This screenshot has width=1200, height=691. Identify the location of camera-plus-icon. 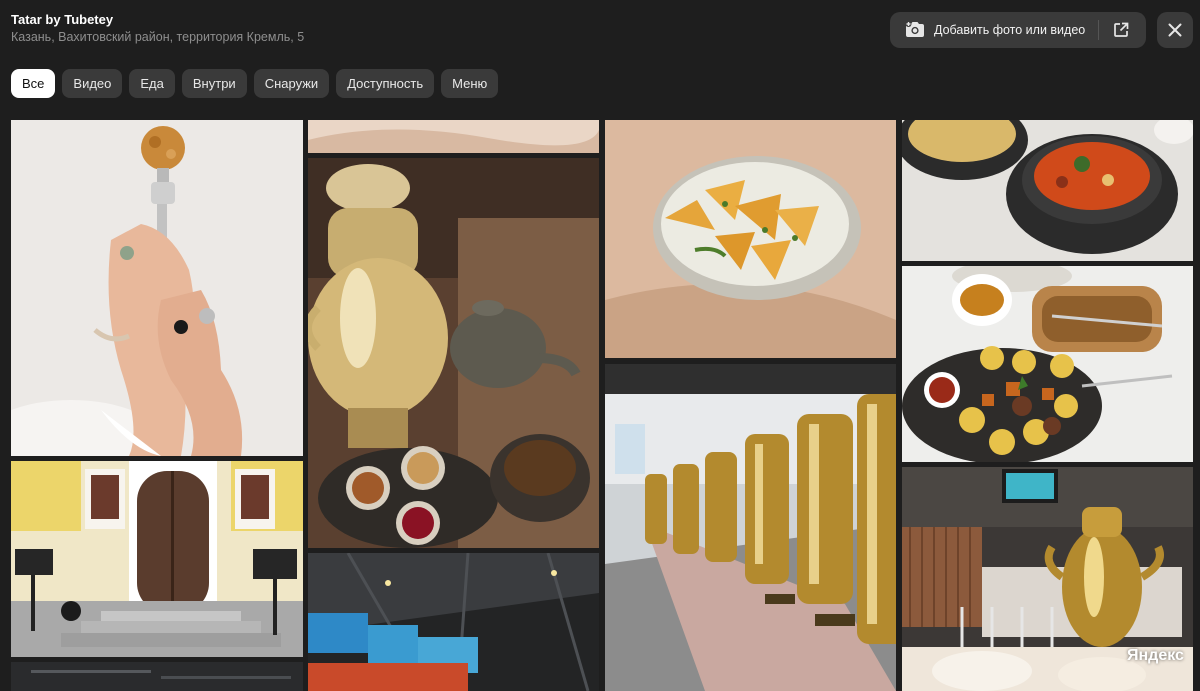
(915, 30).